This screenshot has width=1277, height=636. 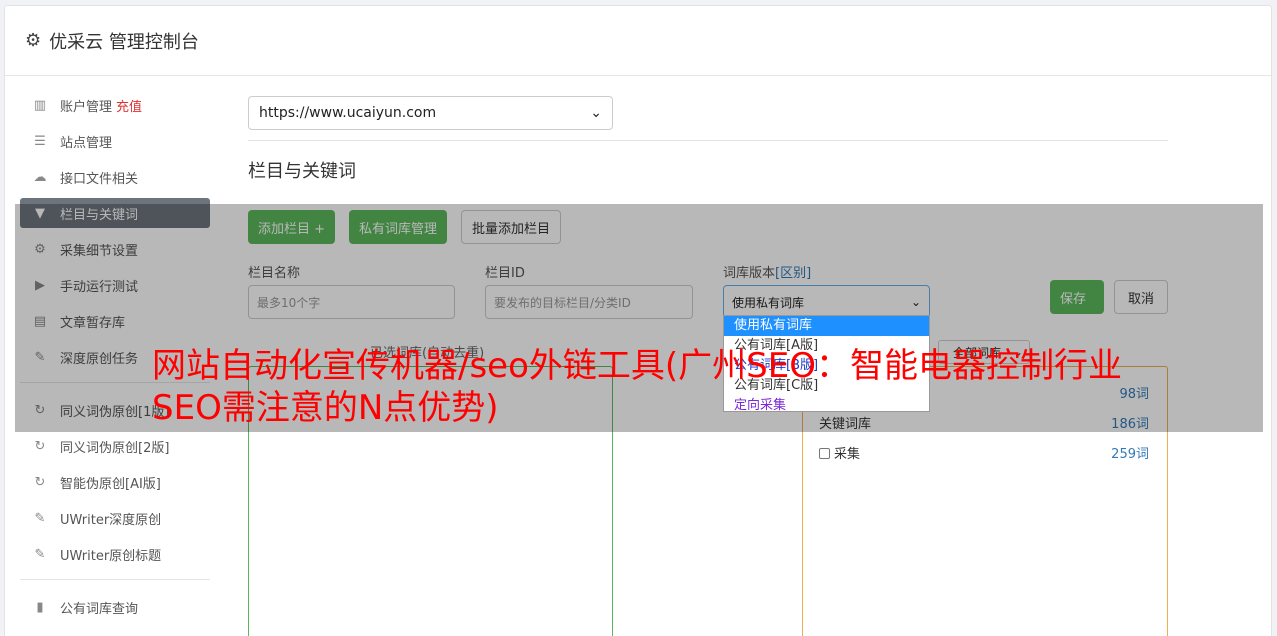 What do you see at coordinates (847, 454) in the screenshot?
I see `lib-name: 采集` at bounding box center [847, 454].